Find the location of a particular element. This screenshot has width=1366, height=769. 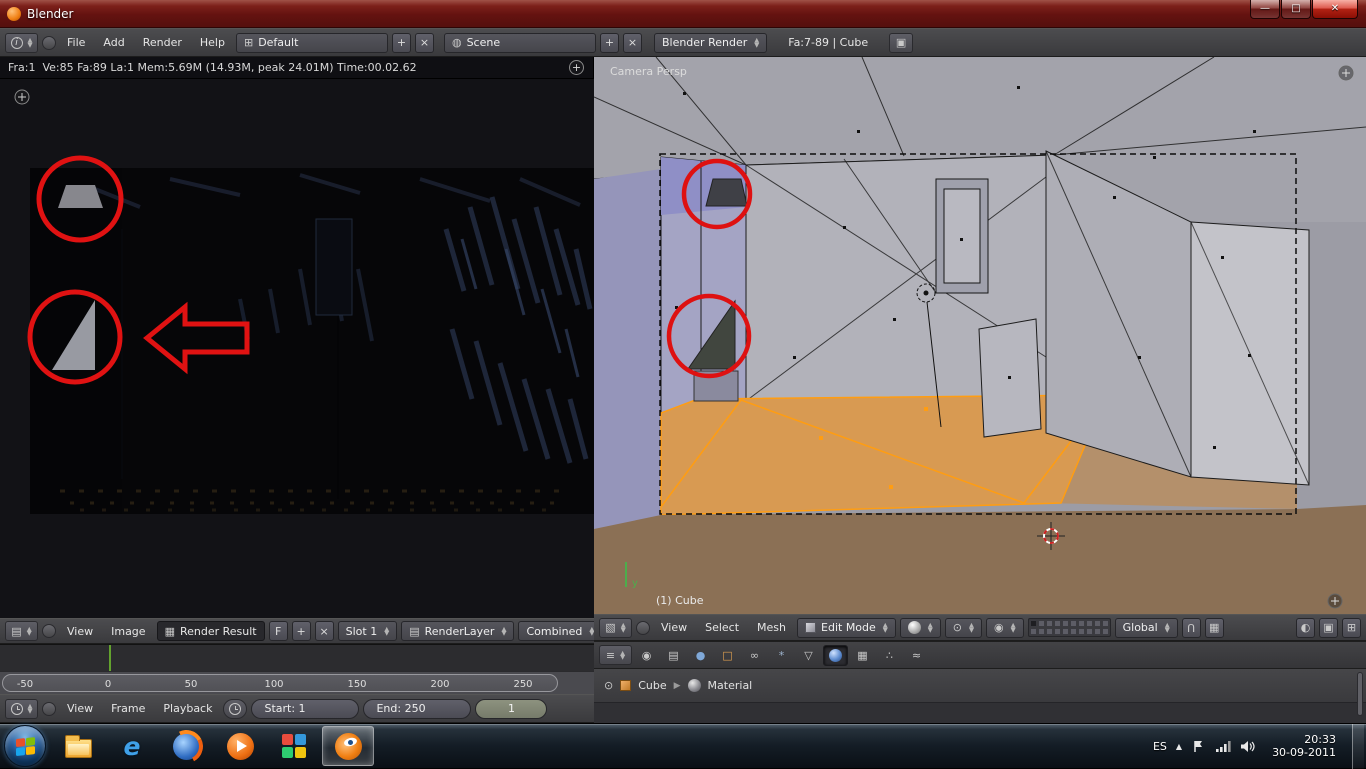

editor-type-button-timeline: ▲ ▼ is located at coordinates (21, 708).